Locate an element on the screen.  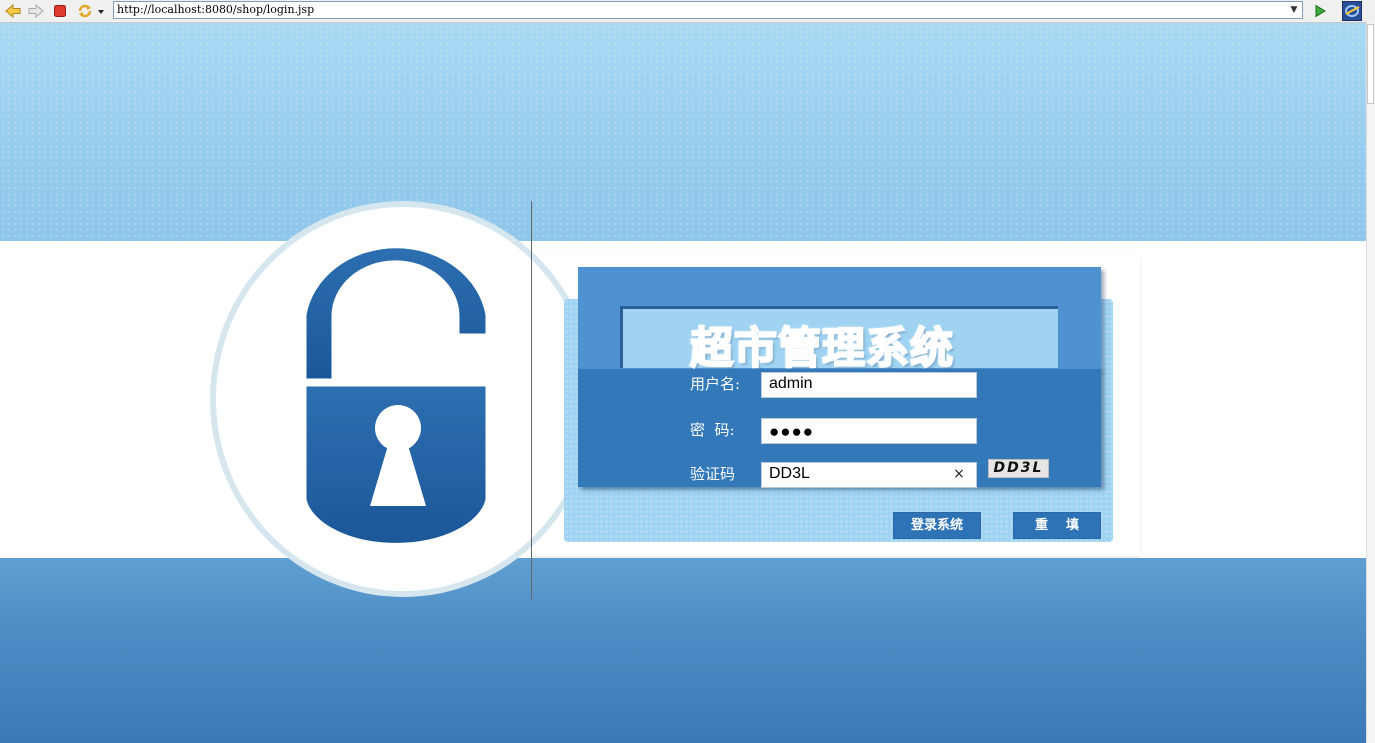
address-bar: http://localhost:8080/shop/login.jsp ▼ is located at coordinates (708, 10).